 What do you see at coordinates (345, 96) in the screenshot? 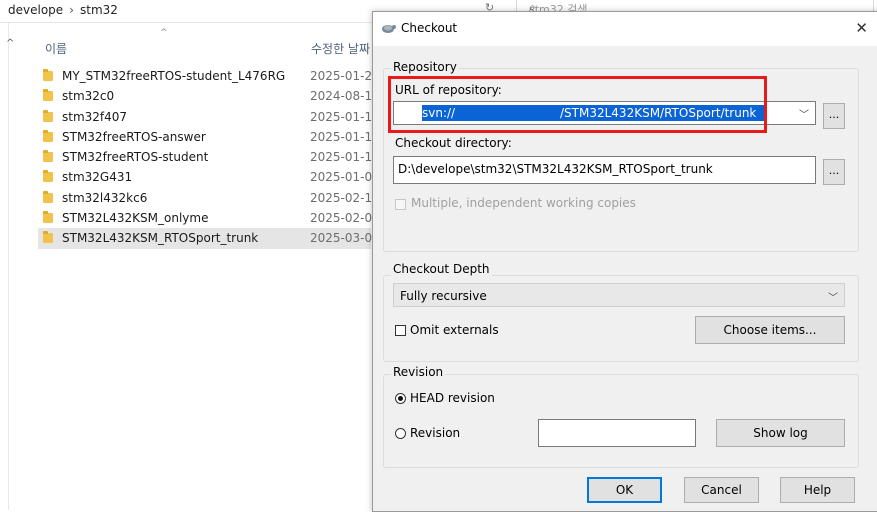
I see `file-date: 2024-08-17` at bounding box center [345, 96].